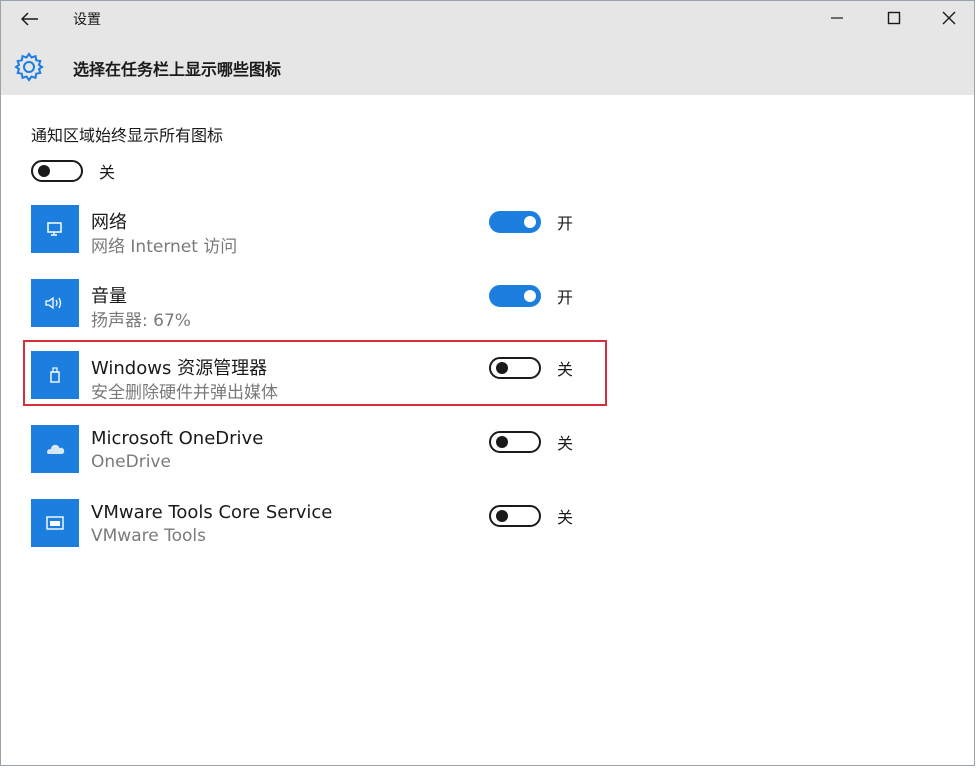  I want to click on always-show-all-icons-toggle, so click(57, 171).